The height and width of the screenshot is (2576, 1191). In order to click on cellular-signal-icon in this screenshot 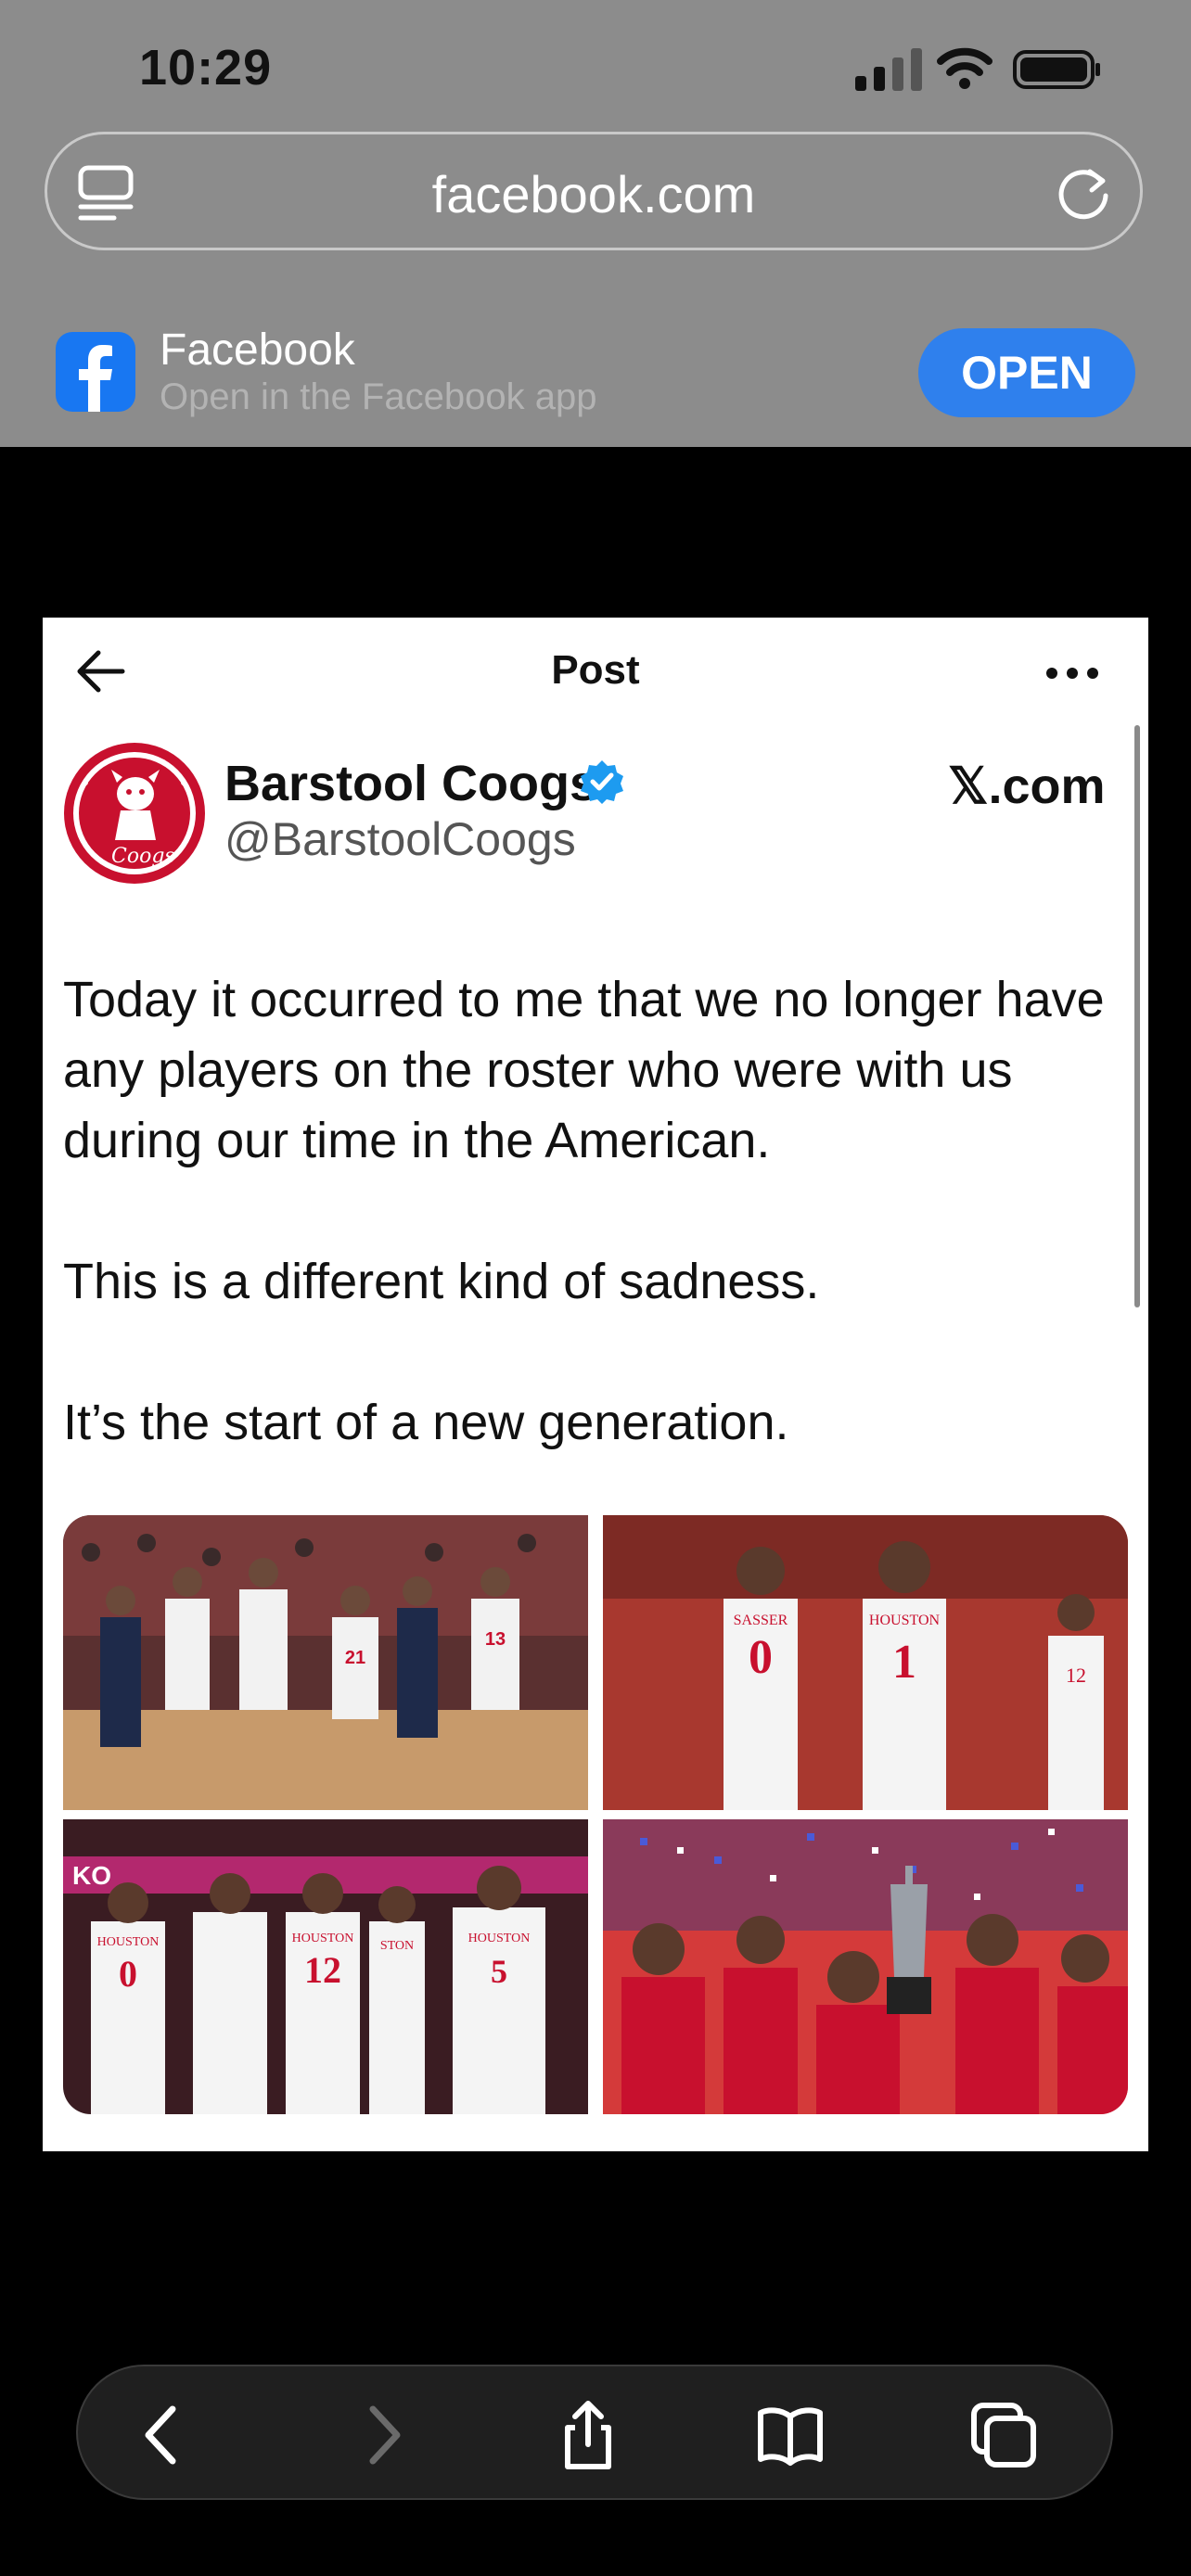, I will do `click(888, 69)`.